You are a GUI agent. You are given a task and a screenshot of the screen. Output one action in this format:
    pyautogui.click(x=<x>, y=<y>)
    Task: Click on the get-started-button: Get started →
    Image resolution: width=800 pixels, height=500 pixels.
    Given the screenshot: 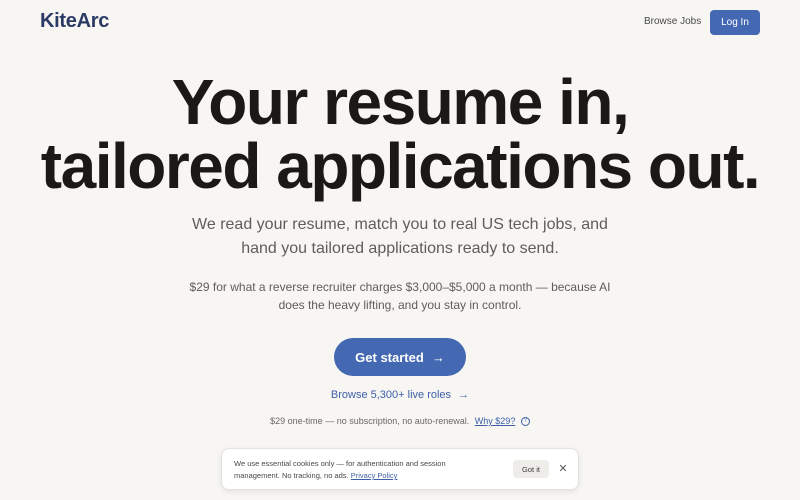 What is the action you would take?
    pyautogui.click(x=400, y=357)
    